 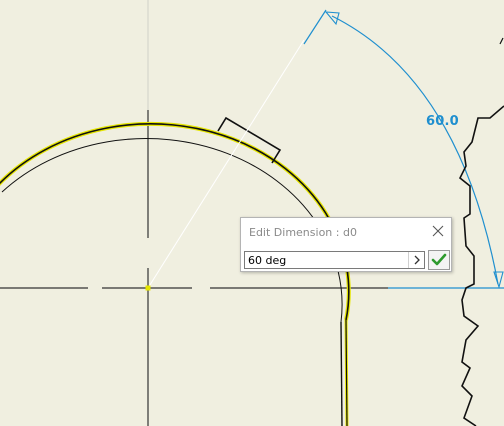 I want to click on dialog-title: Edit Dimension : d0, so click(x=303, y=232).